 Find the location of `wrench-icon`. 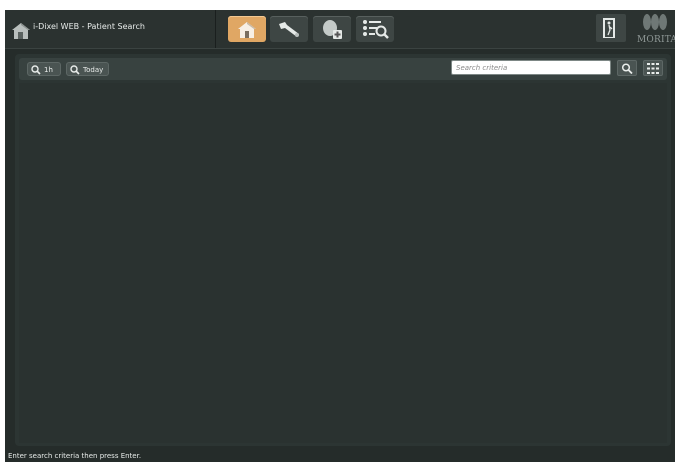

wrench-icon is located at coordinates (289, 29).